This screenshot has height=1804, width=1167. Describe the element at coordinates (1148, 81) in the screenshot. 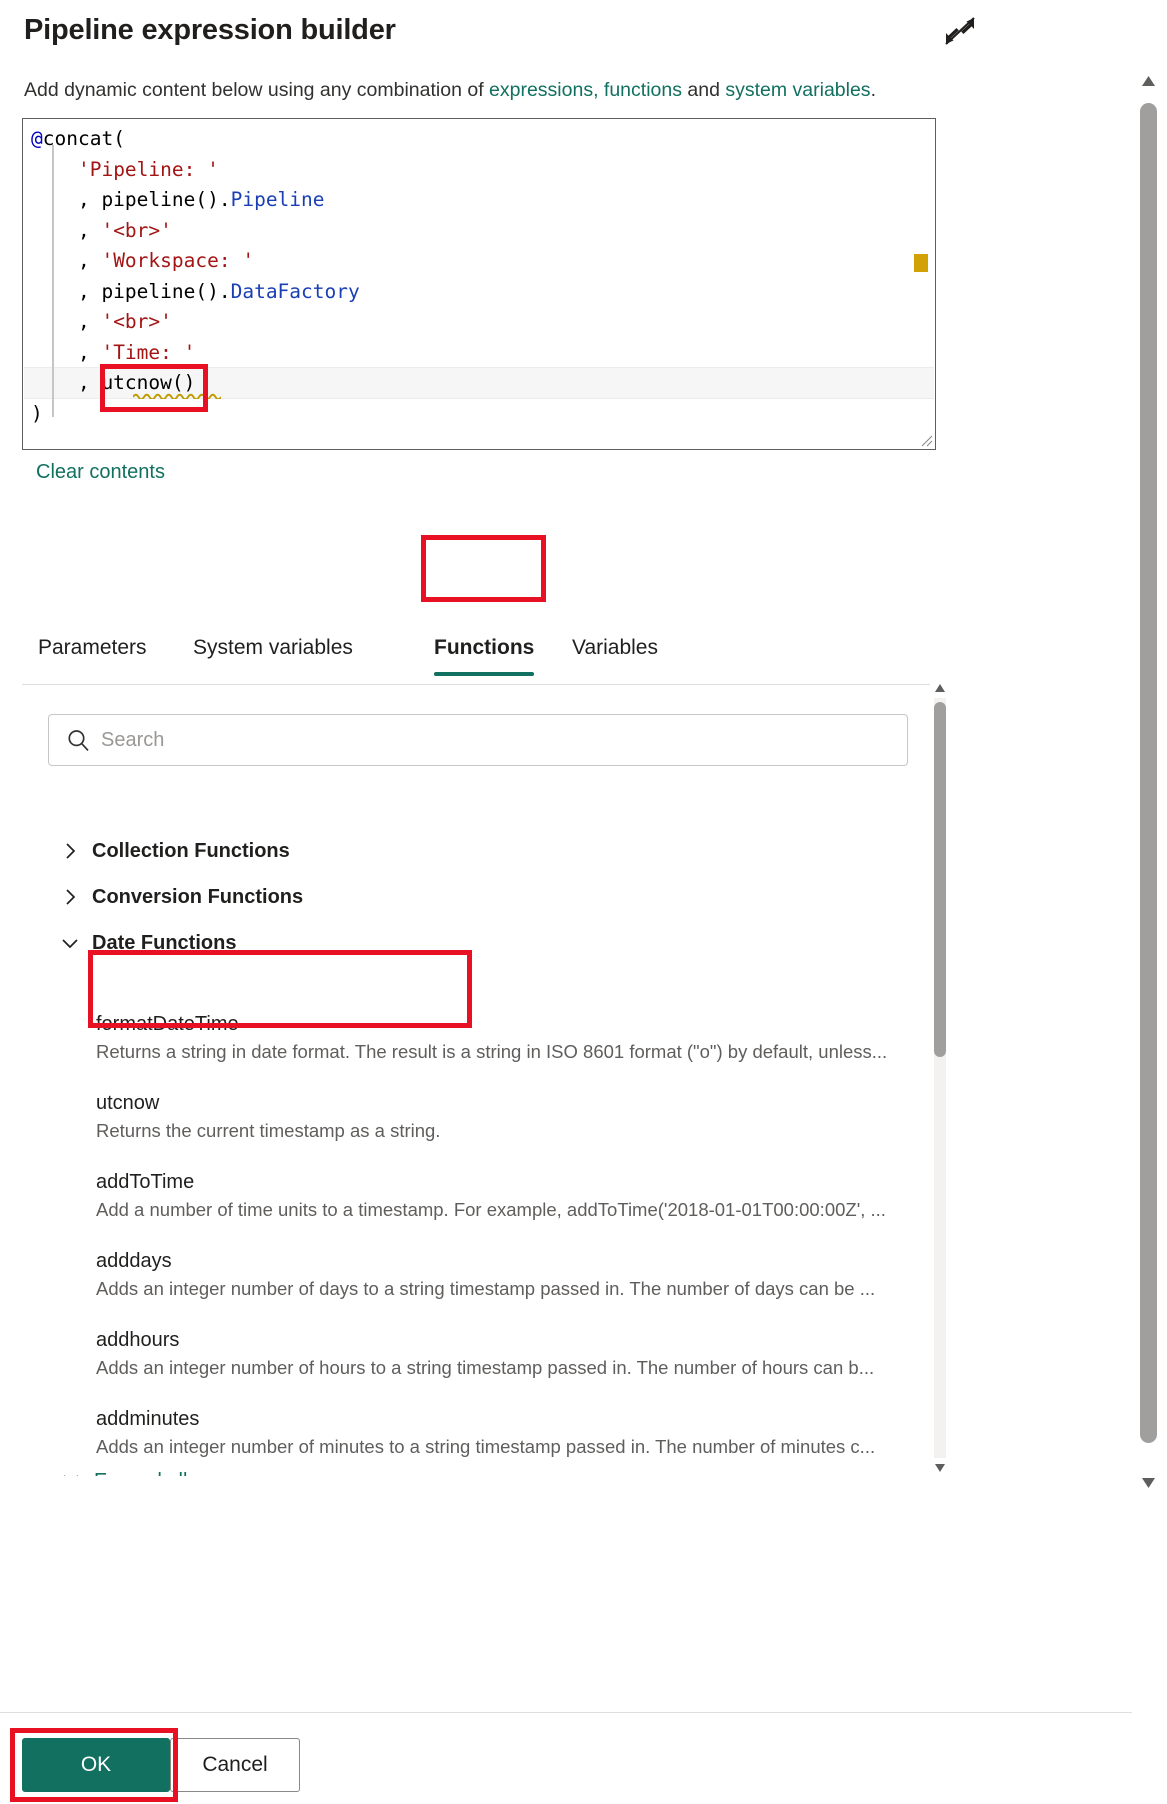

I see `page-scroll-up-arrow-icon` at that location.